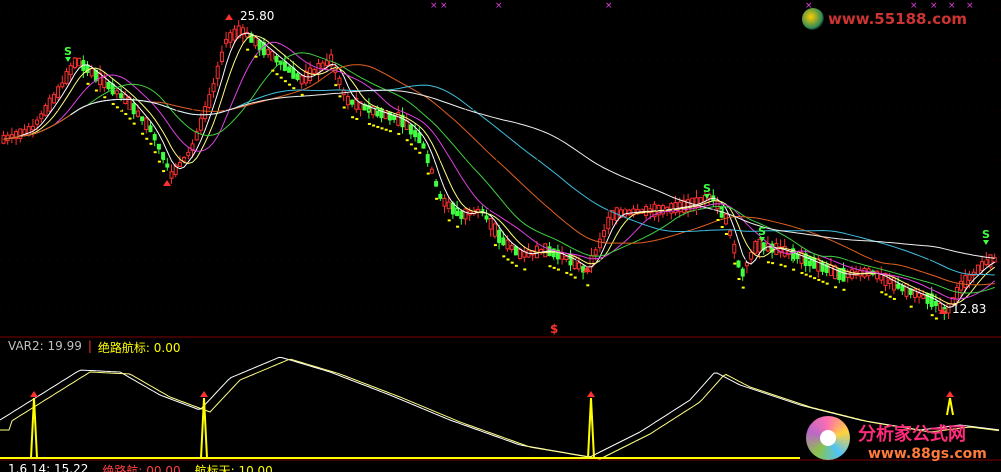 This screenshot has height=472, width=1001. What do you see at coordinates (139, 348) in the screenshot?
I see `legend-jlhb: 绝路航标: 0.00` at bounding box center [139, 348].